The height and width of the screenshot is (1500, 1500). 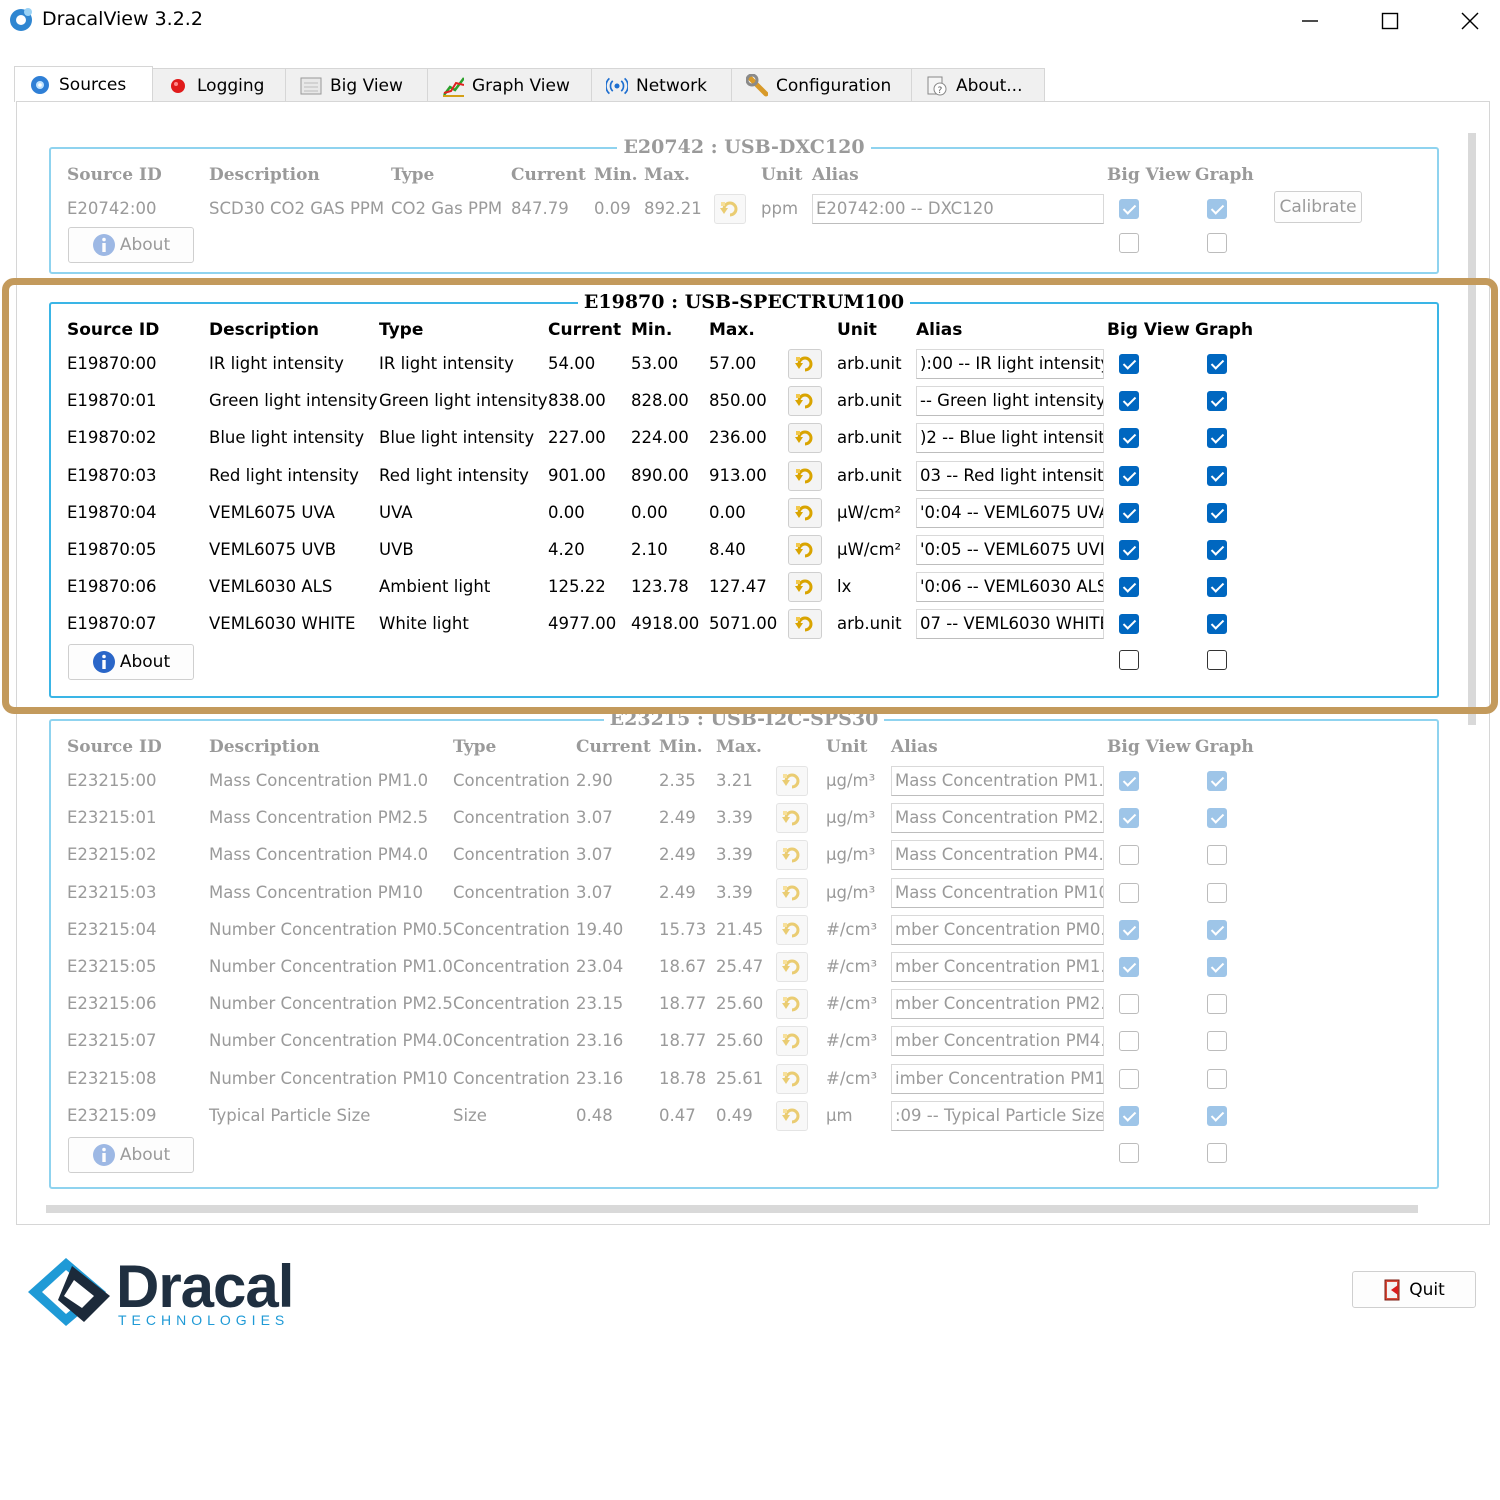 I want to click on column-header-alias: Alias, so click(x=835, y=175).